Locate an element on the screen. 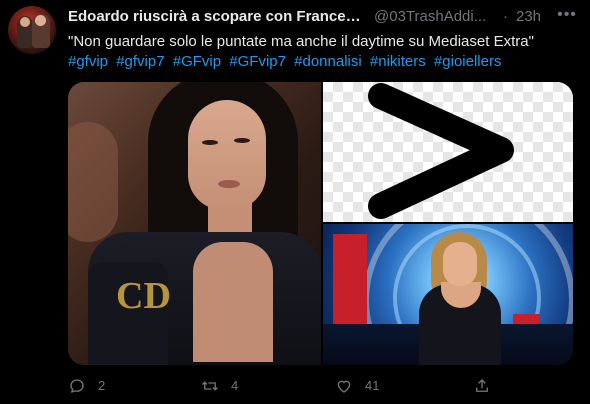 The height and width of the screenshot is (404, 590). avatar is located at coordinates (32, 30).